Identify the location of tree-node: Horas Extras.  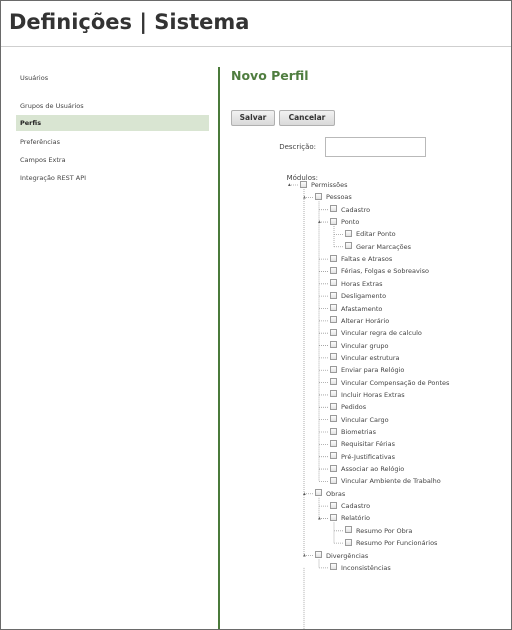
(356, 284).